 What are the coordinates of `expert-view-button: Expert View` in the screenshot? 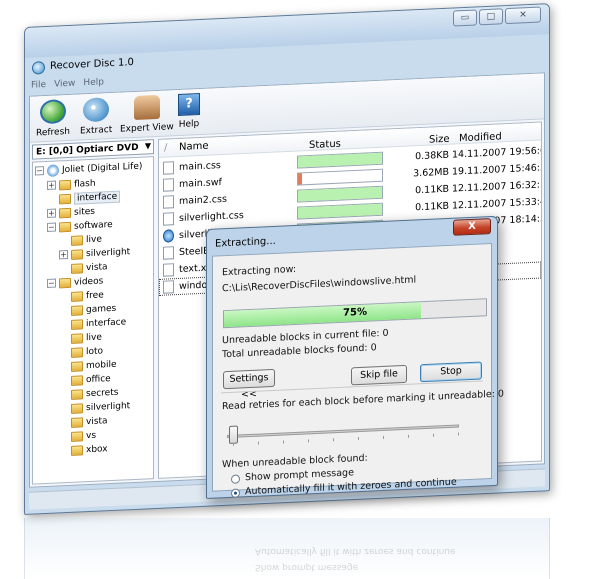 It's located at (147, 114).